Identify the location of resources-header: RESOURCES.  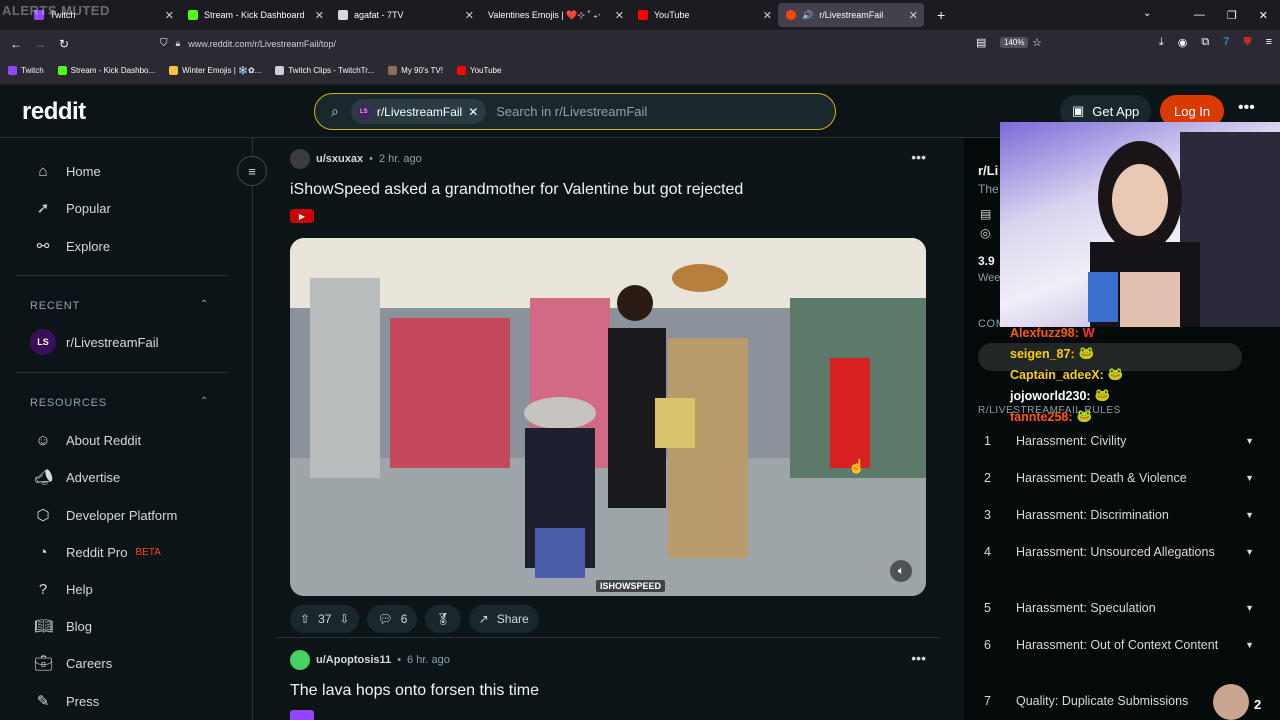
(68, 403).